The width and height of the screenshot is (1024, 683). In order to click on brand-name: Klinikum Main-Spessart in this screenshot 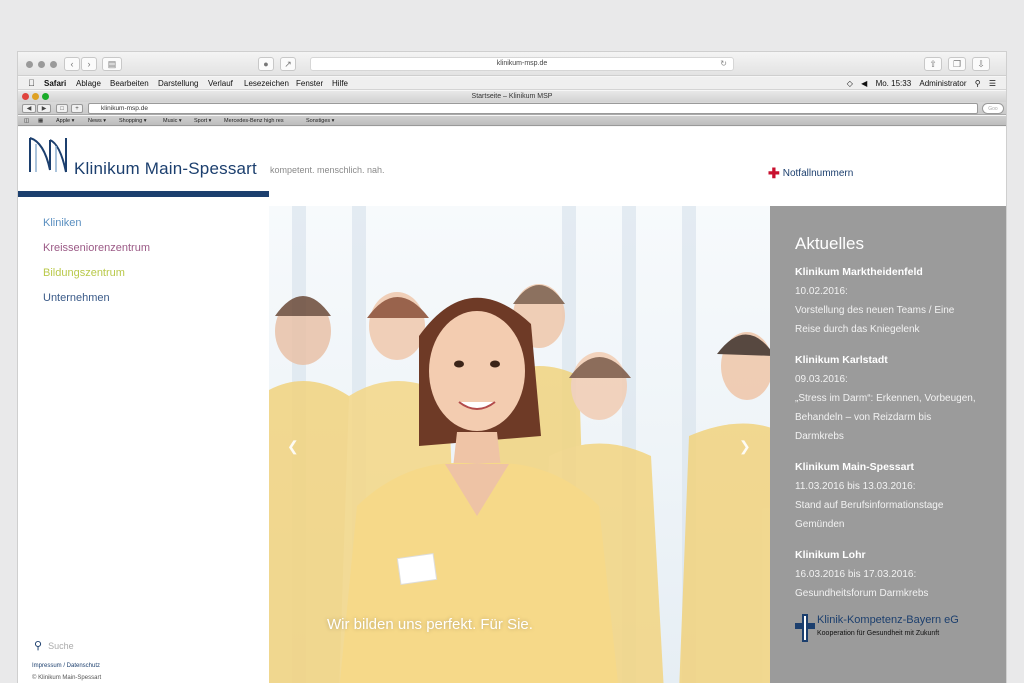, I will do `click(165, 169)`.